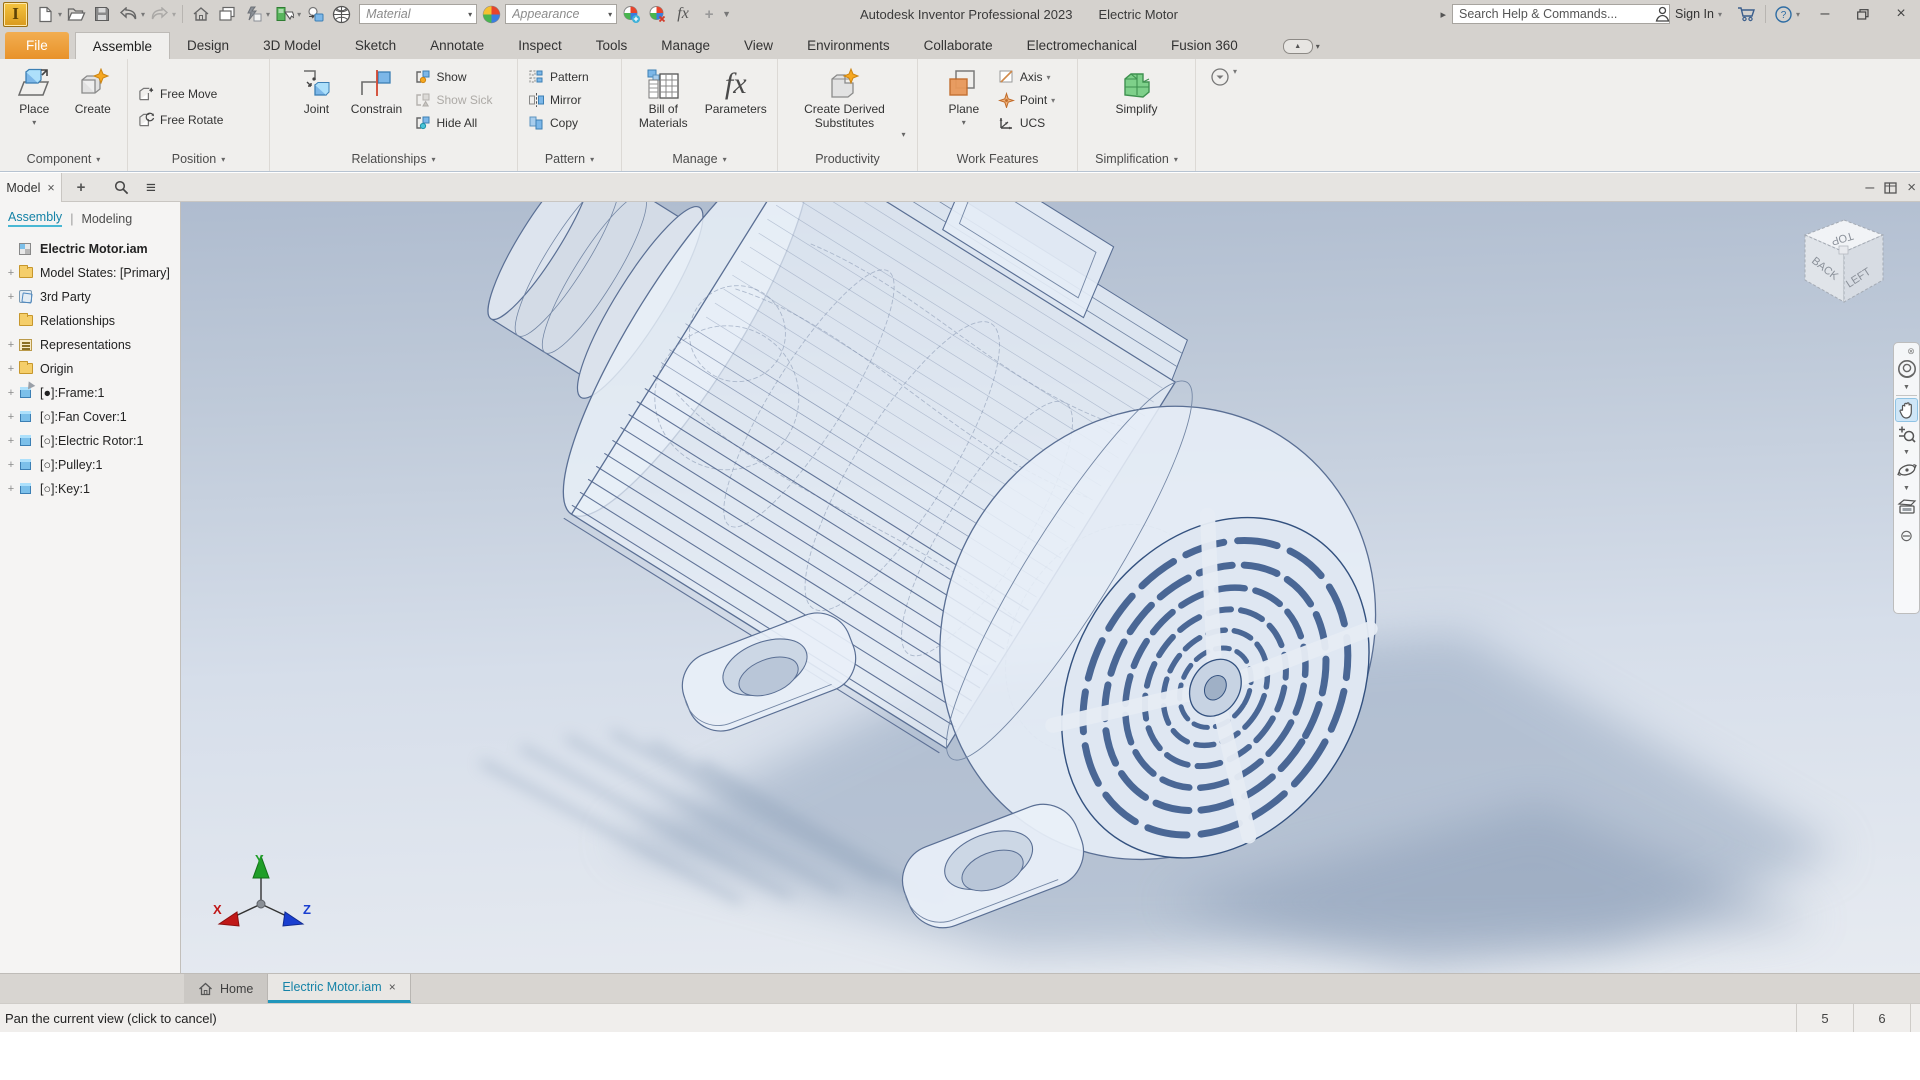  What do you see at coordinates (1746, 14) in the screenshot?
I see `store-cart-icon` at bounding box center [1746, 14].